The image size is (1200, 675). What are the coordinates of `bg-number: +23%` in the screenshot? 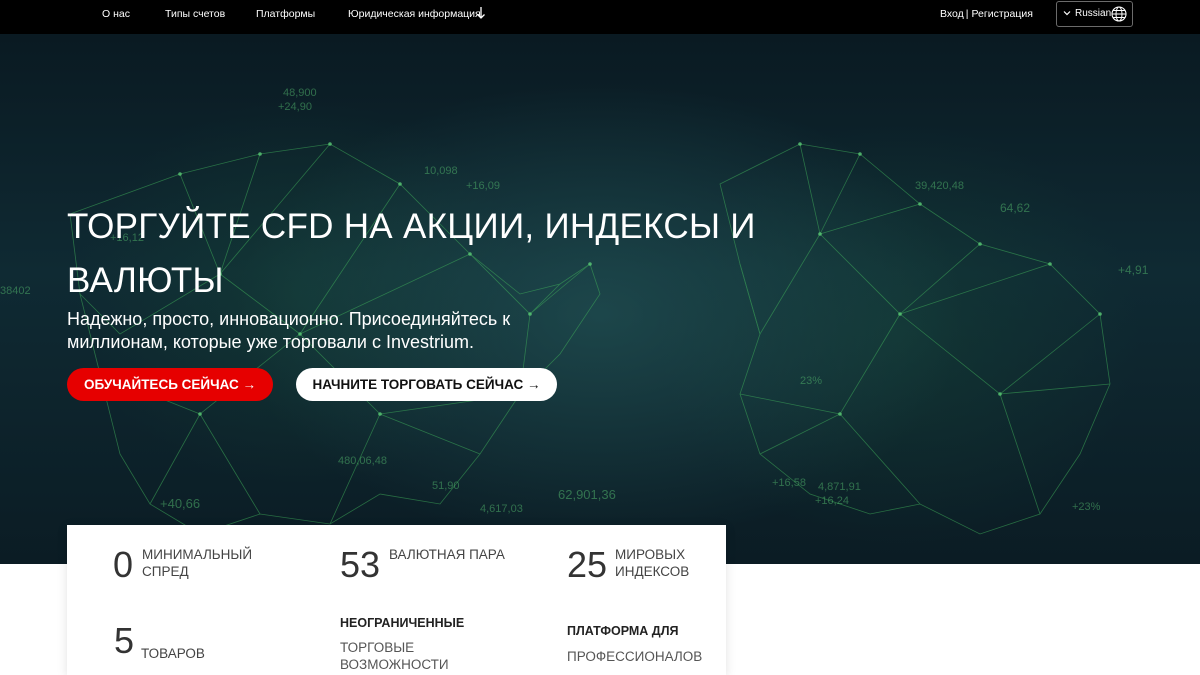 It's located at (1086, 507).